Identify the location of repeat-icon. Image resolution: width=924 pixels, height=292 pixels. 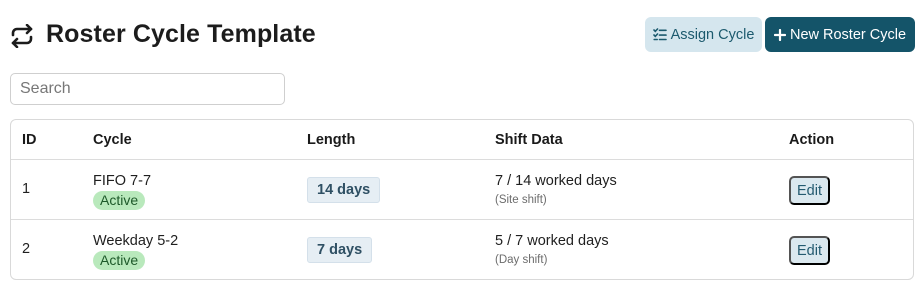
(22, 36).